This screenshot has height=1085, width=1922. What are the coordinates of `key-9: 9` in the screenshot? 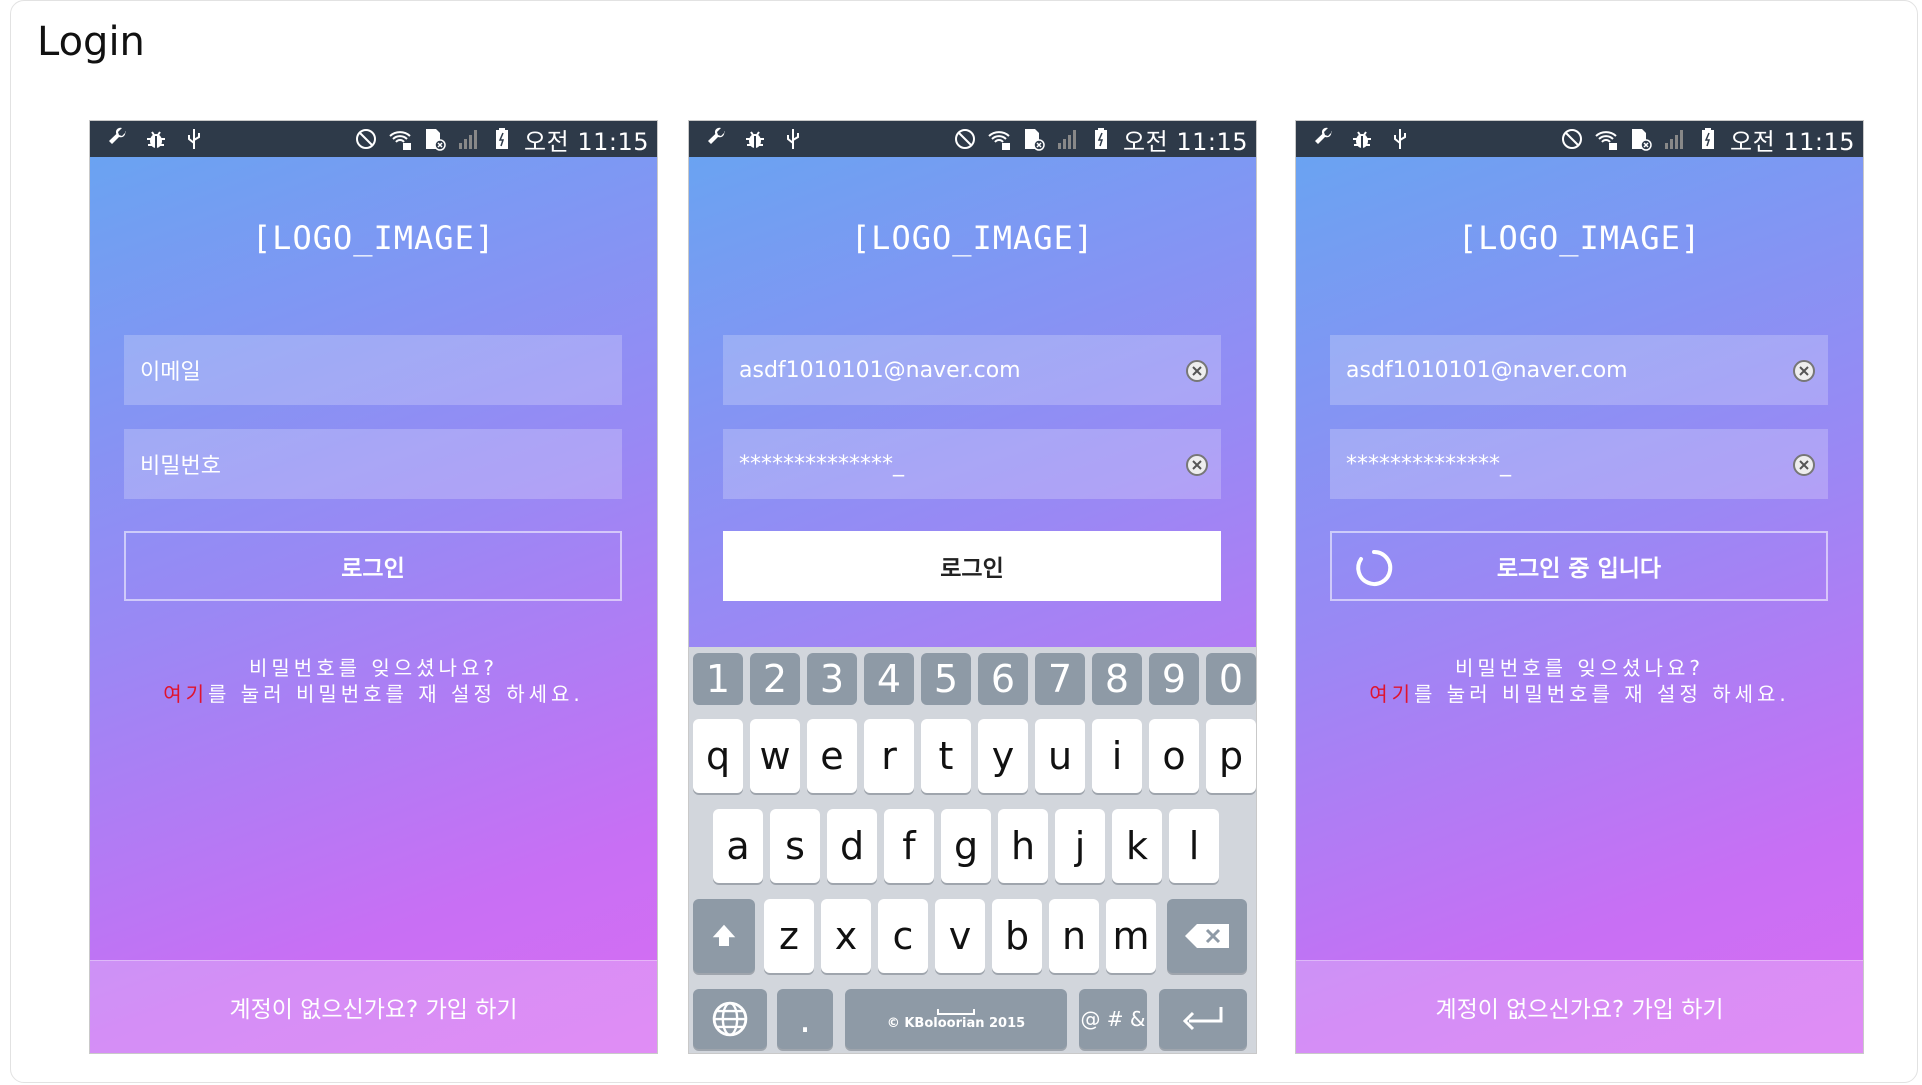 It's located at (1174, 679).